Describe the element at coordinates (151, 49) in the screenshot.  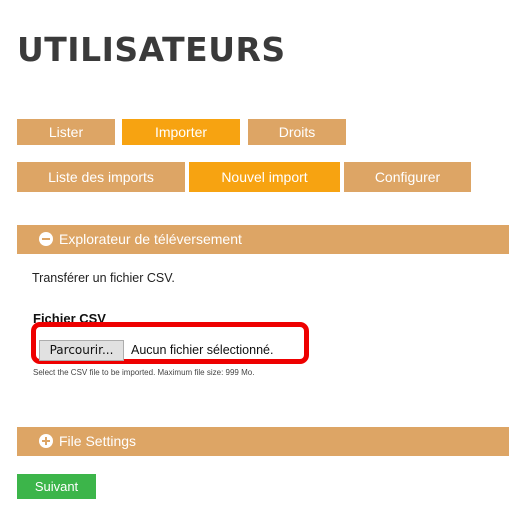
I see `page-title: UTILISATEURS` at that location.